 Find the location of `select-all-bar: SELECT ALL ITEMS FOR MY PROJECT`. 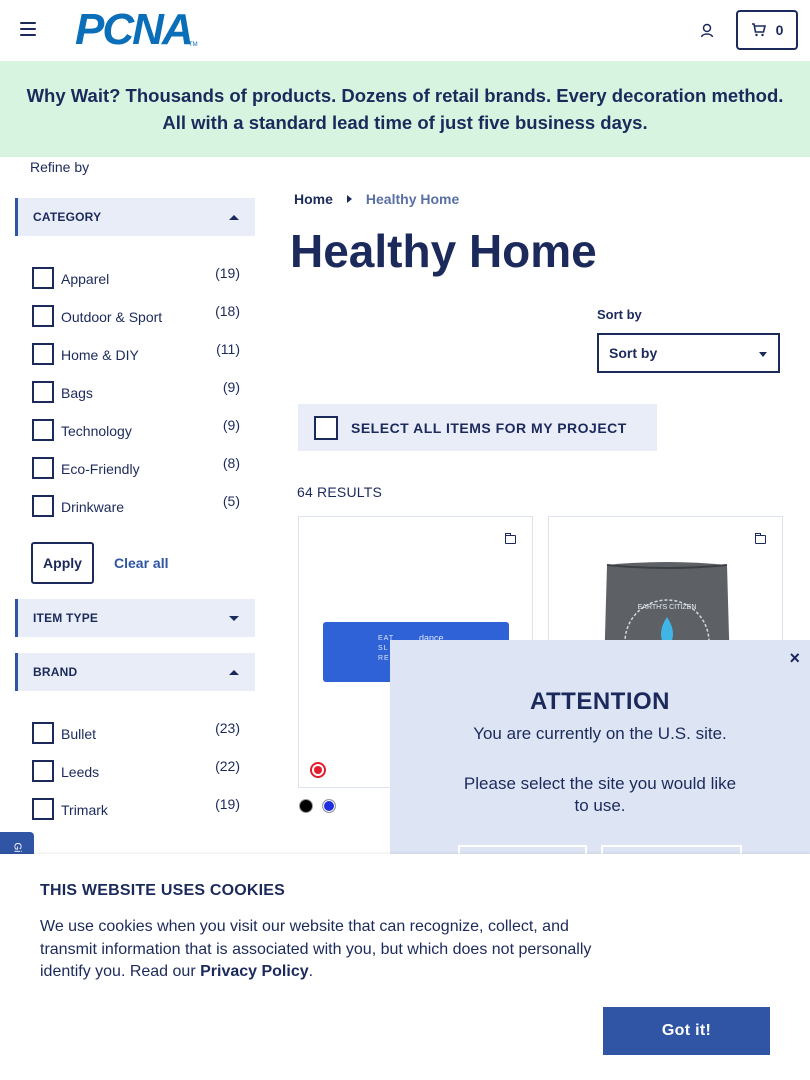

select-all-bar: SELECT ALL ITEMS FOR MY PROJECT is located at coordinates (477, 427).